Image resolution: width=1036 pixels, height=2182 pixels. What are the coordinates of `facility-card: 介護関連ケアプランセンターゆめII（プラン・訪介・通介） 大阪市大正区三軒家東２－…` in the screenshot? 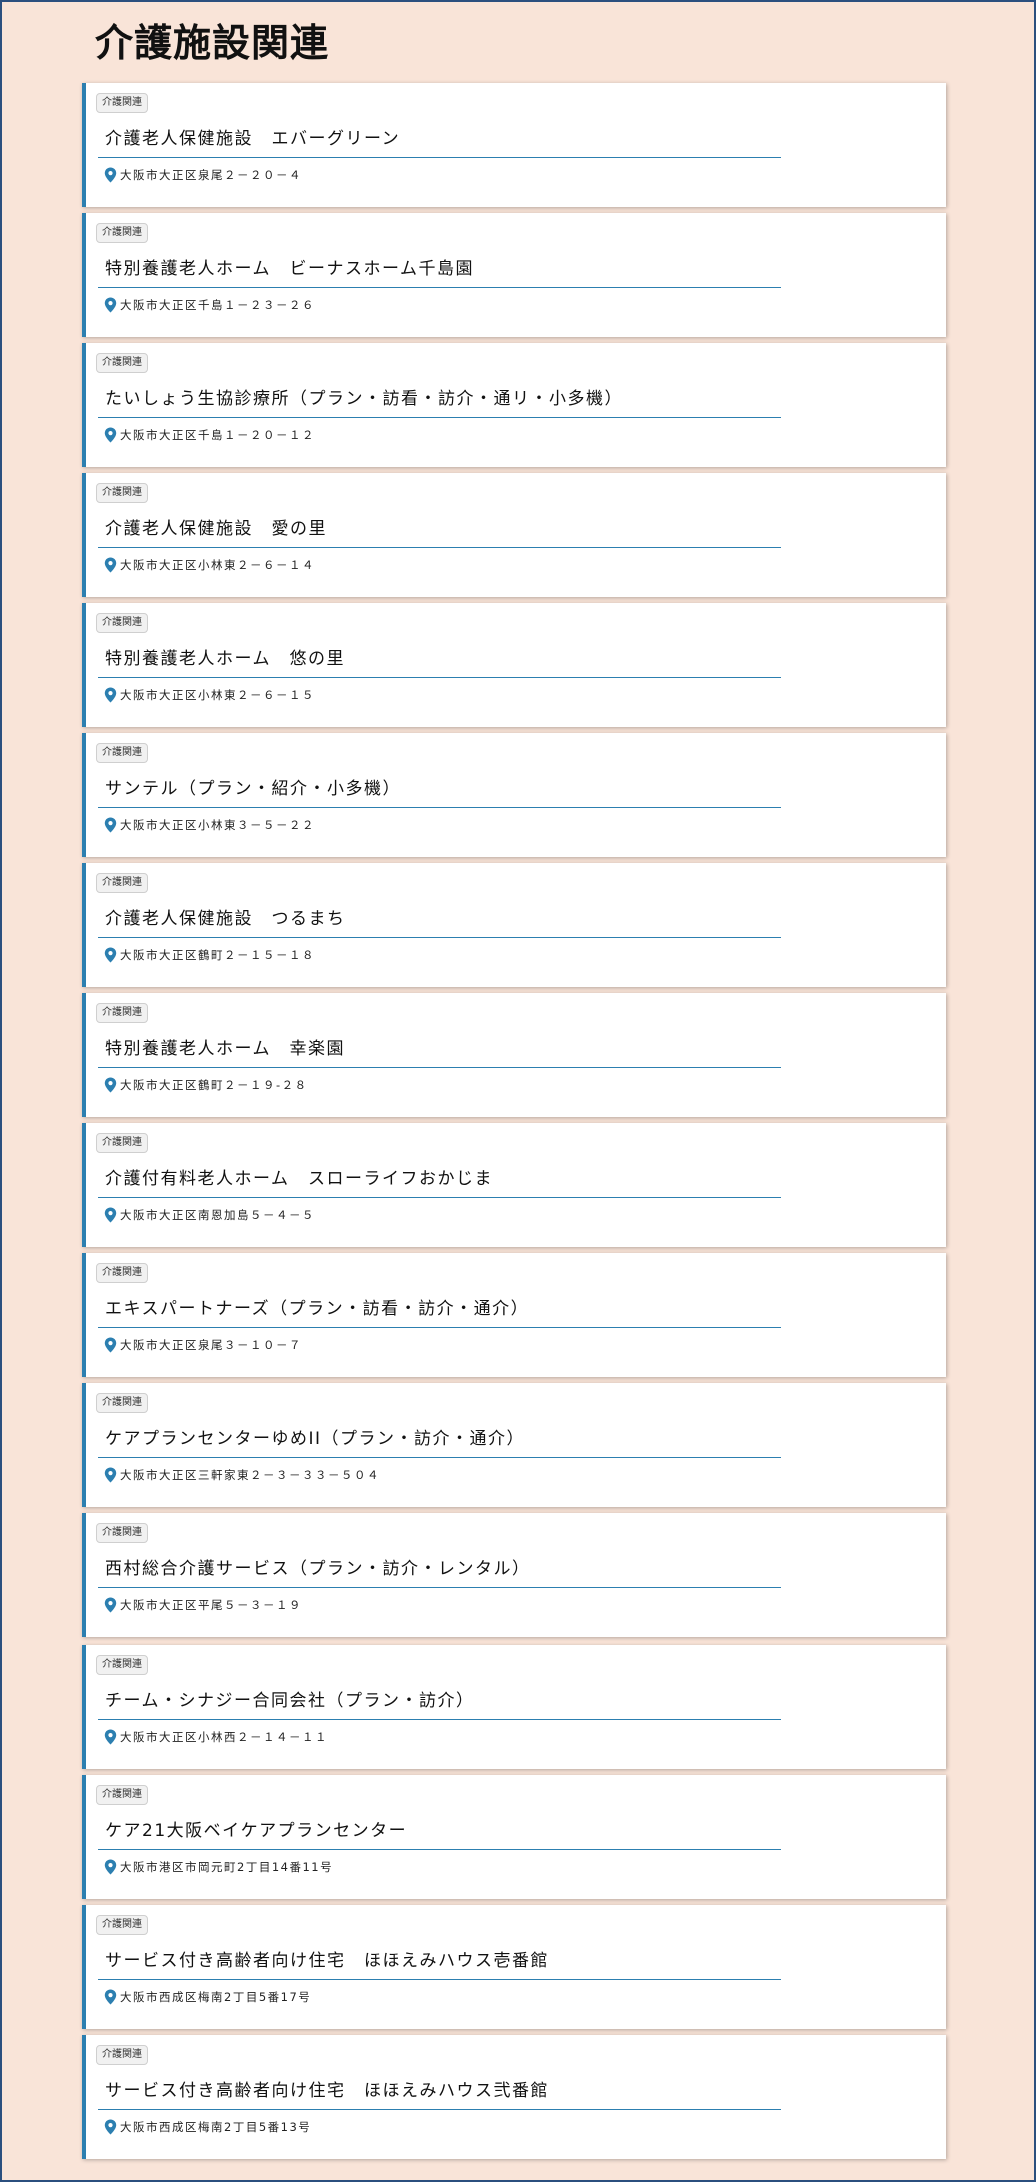 It's located at (514, 1445).